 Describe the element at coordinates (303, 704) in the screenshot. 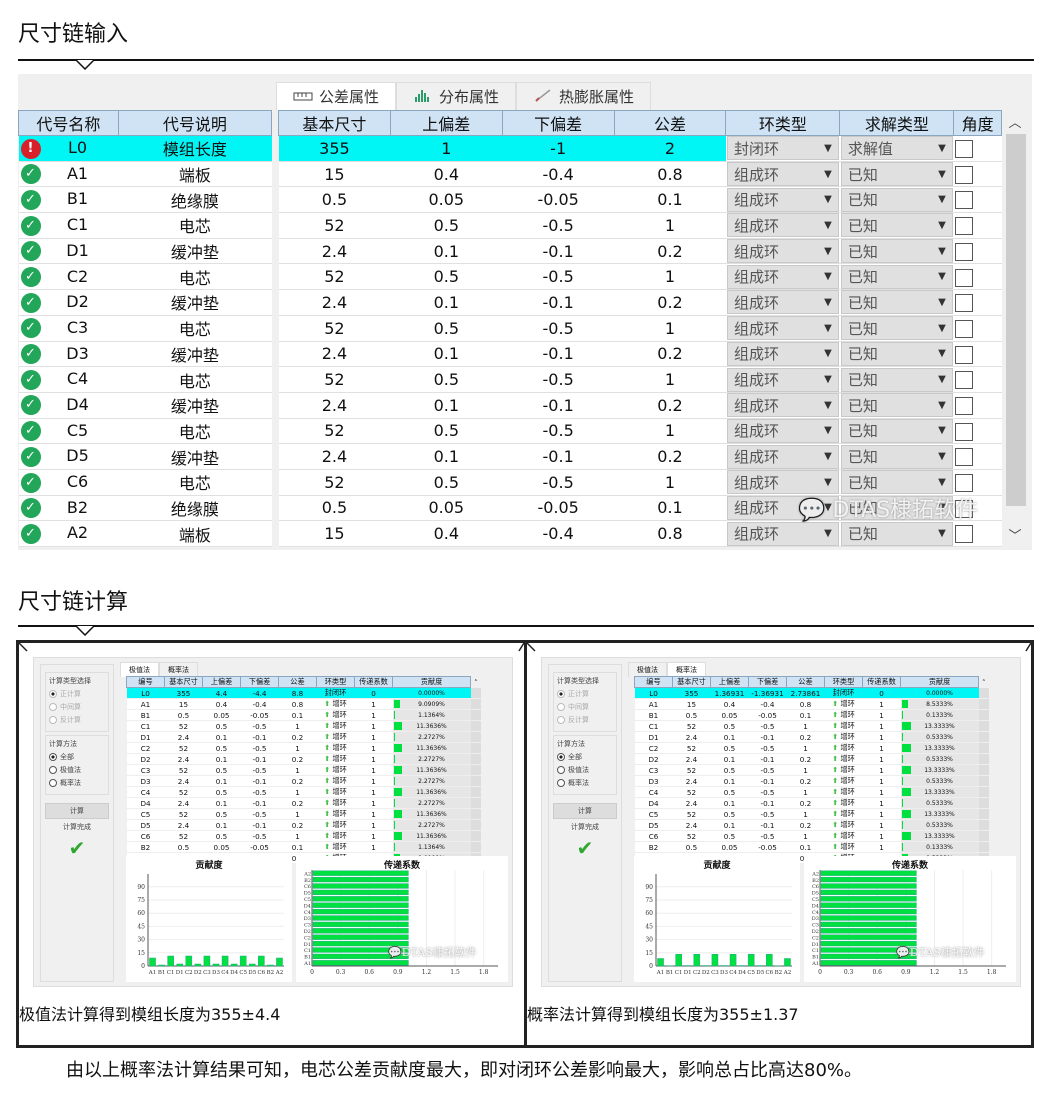

I see `table-row: A1 15 0.4 -0.4 0.8 ⬆ 增环 1 9.0909%` at that location.